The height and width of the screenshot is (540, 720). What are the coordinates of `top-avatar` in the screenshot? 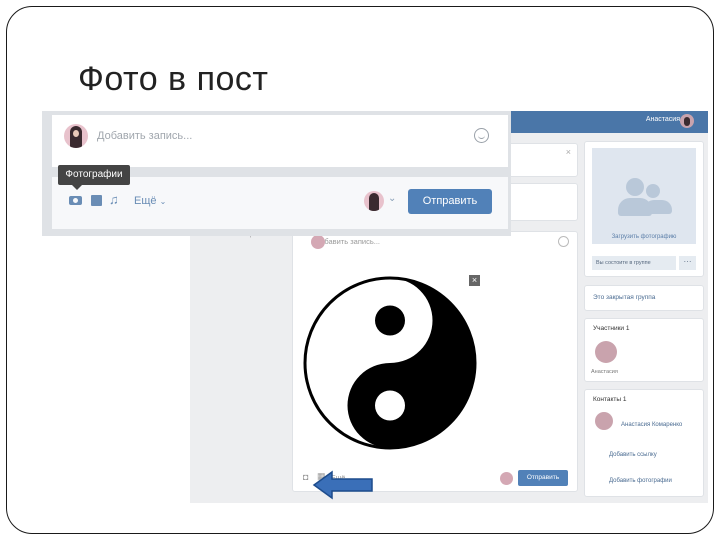 It's located at (687, 121).